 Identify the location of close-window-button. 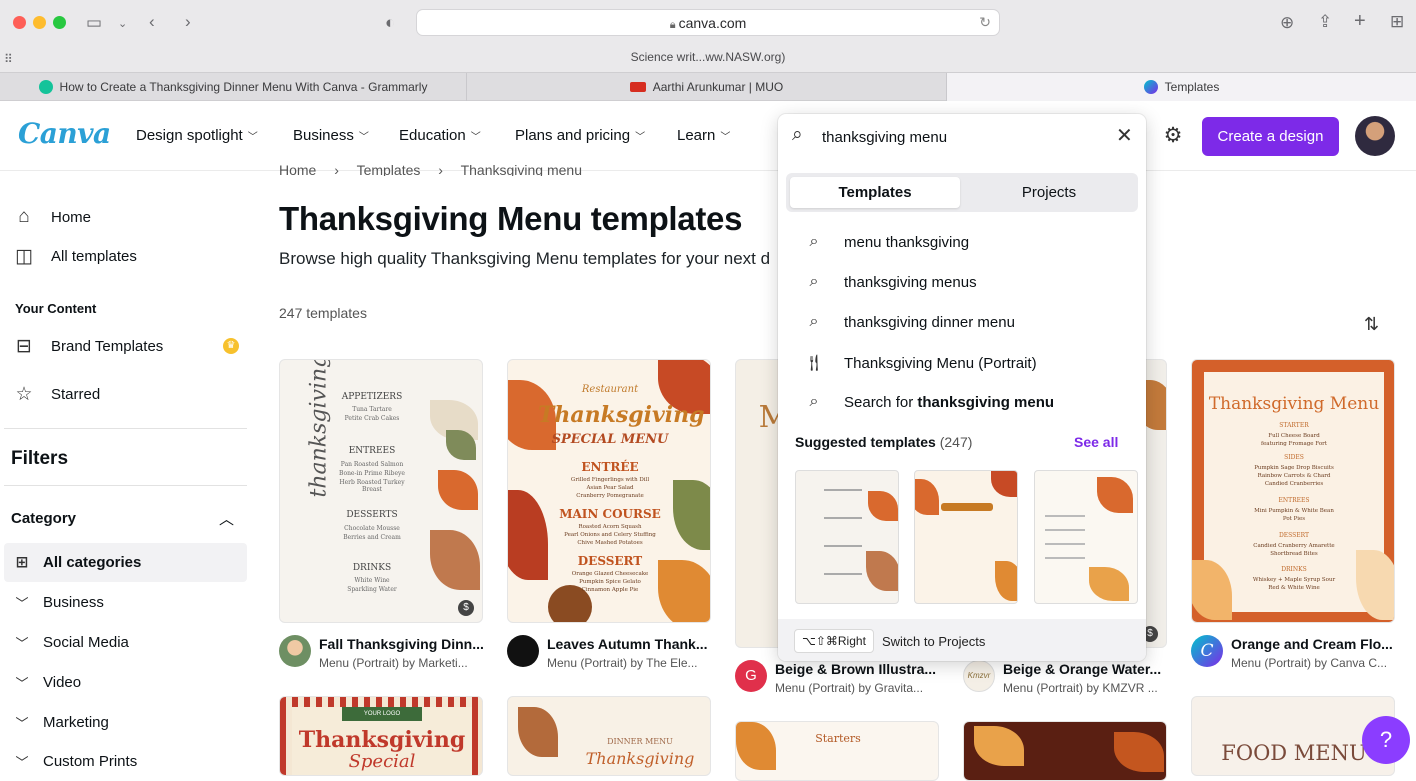
(19, 22).